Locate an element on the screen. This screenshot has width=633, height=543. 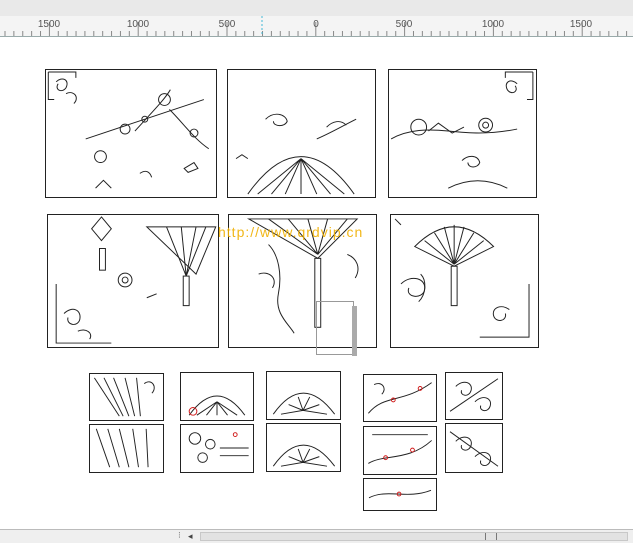
thumb-branch-red-1-drawing is located at coordinates (400, 398).